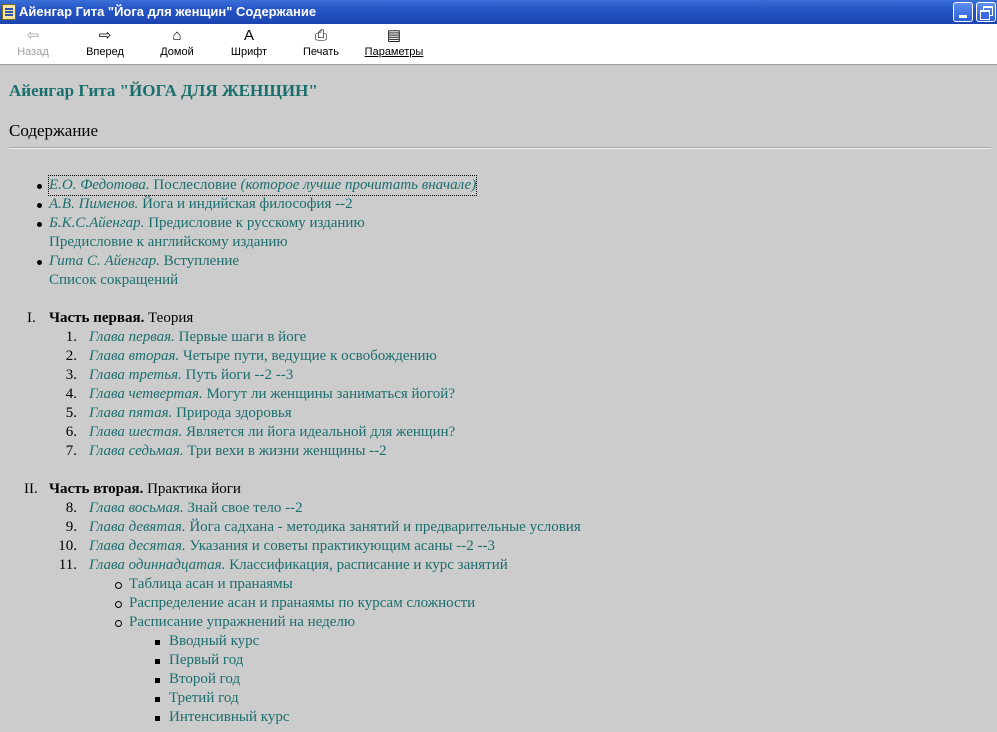  What do you see at coordinates (105, 35) in the screenshot?
I see `forward-arrow-icon: ⇨` at bounding box center [105, 35].